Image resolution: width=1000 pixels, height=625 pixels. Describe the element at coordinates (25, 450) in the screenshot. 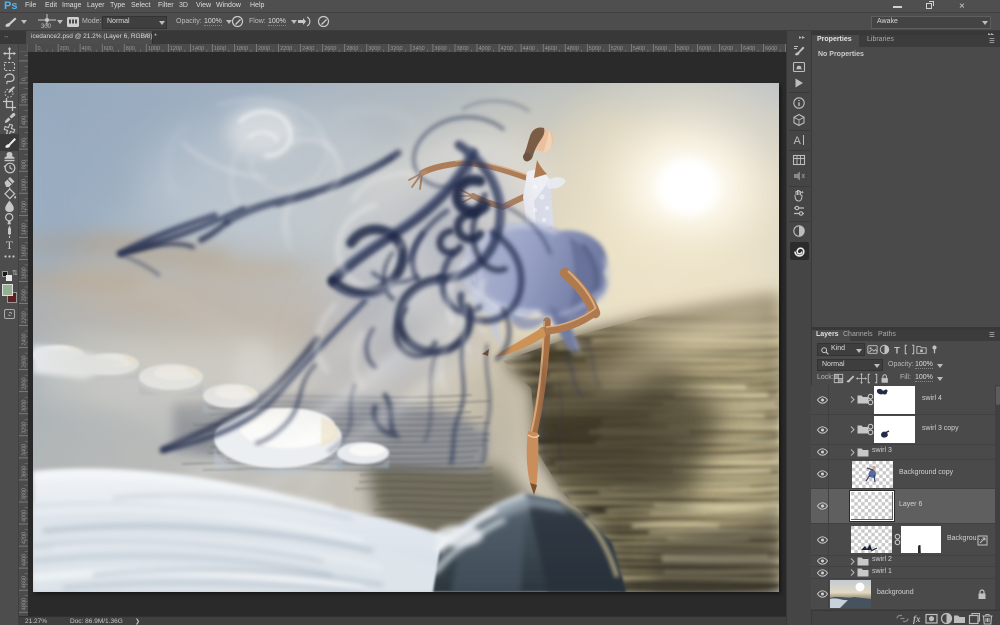

I see `svg-text: 3400` at that location.